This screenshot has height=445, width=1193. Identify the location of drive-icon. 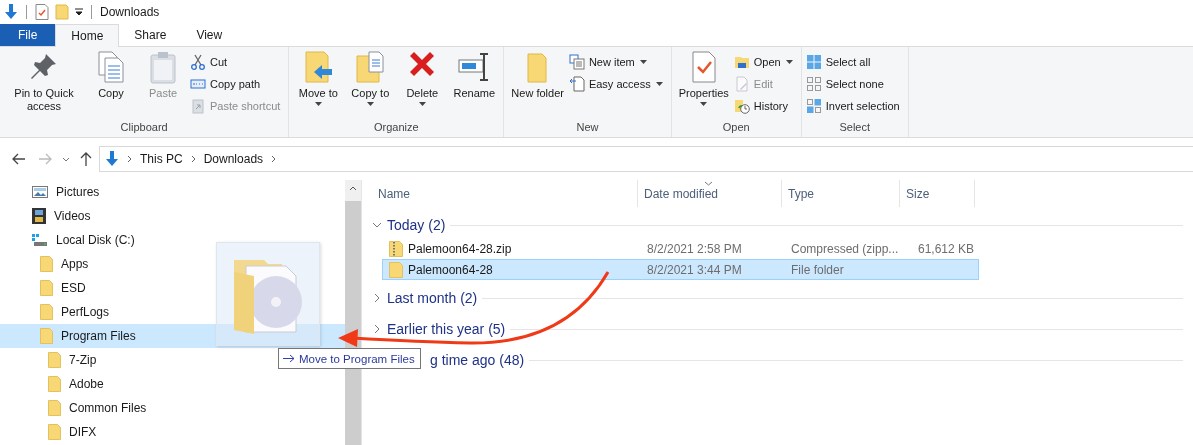
(40, 240).